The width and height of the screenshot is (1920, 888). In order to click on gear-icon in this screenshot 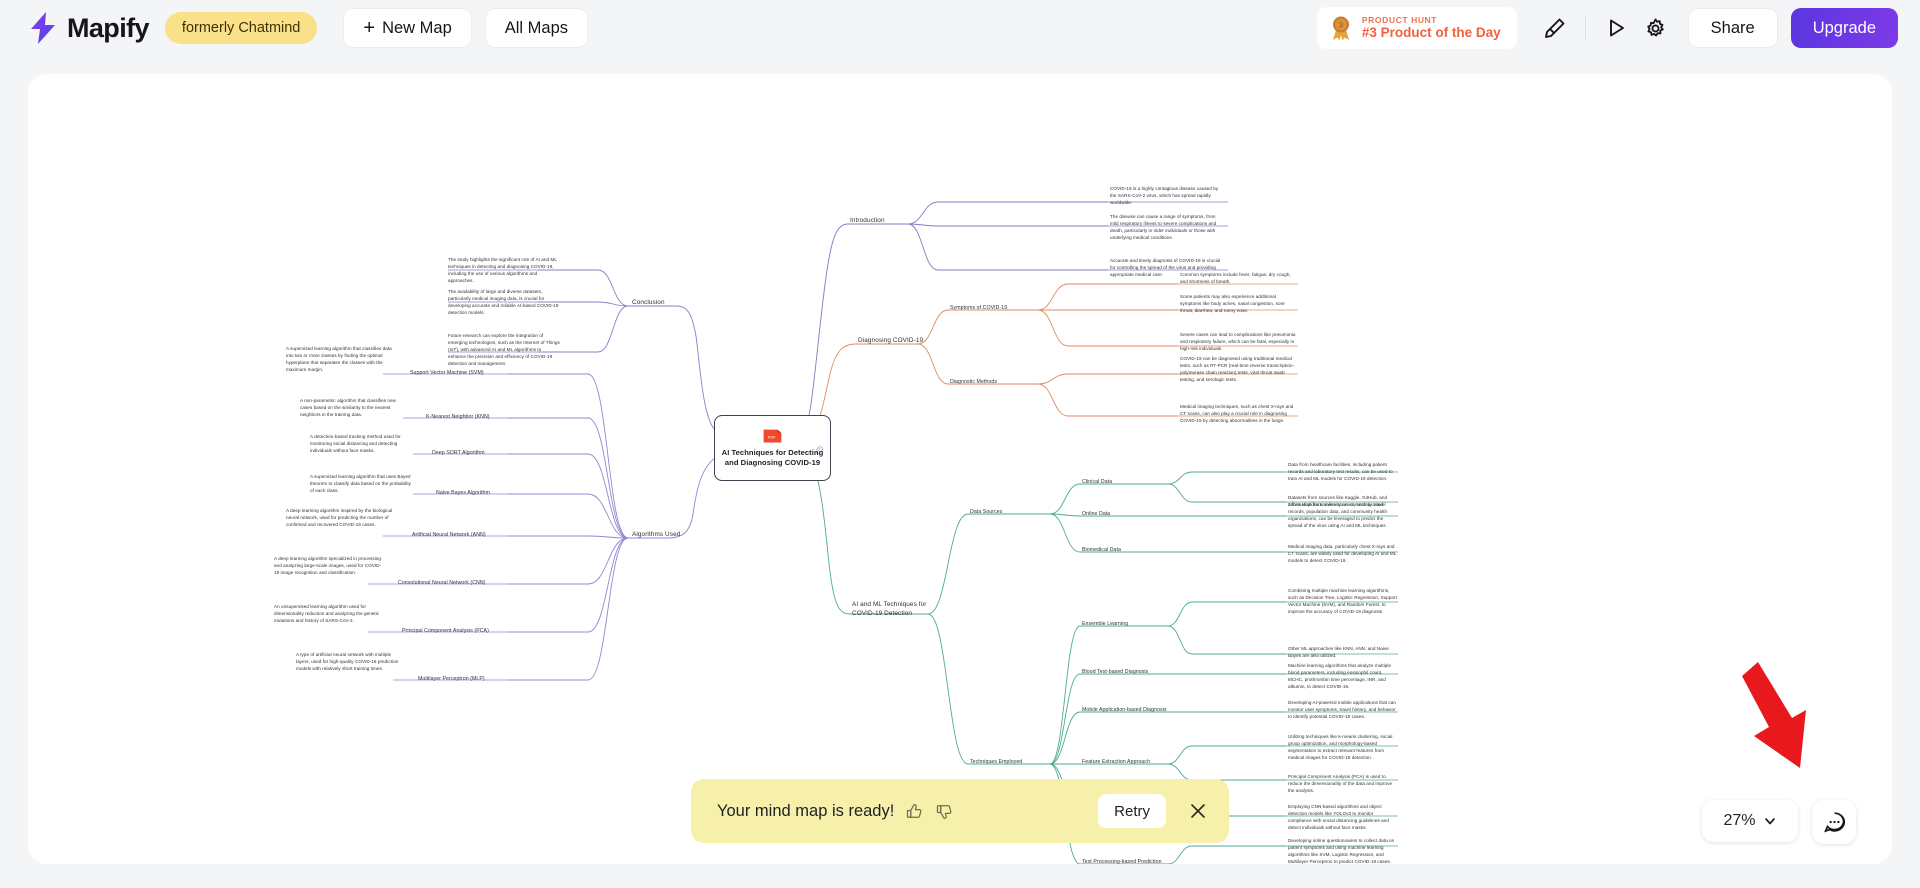, I will do `click(1655, 26)`.